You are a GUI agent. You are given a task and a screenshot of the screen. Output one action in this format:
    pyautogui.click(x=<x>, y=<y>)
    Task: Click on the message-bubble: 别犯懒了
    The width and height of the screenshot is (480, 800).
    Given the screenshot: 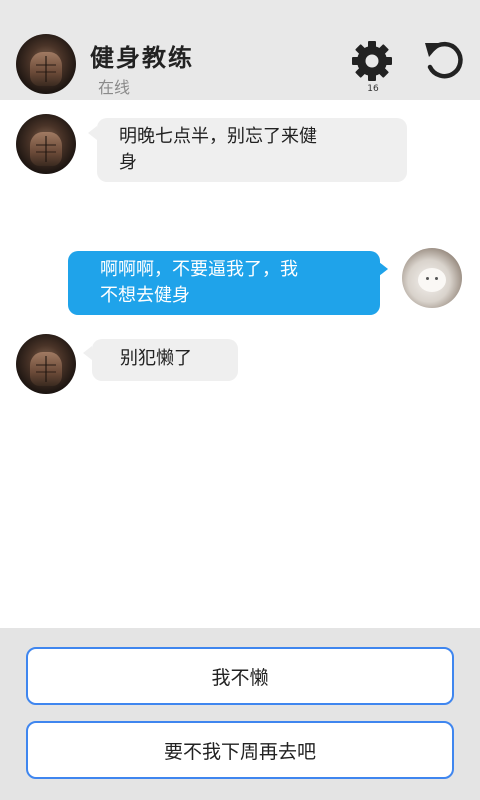 What is the action you would take?
    pyautogui.click(x=165, y=360)
    